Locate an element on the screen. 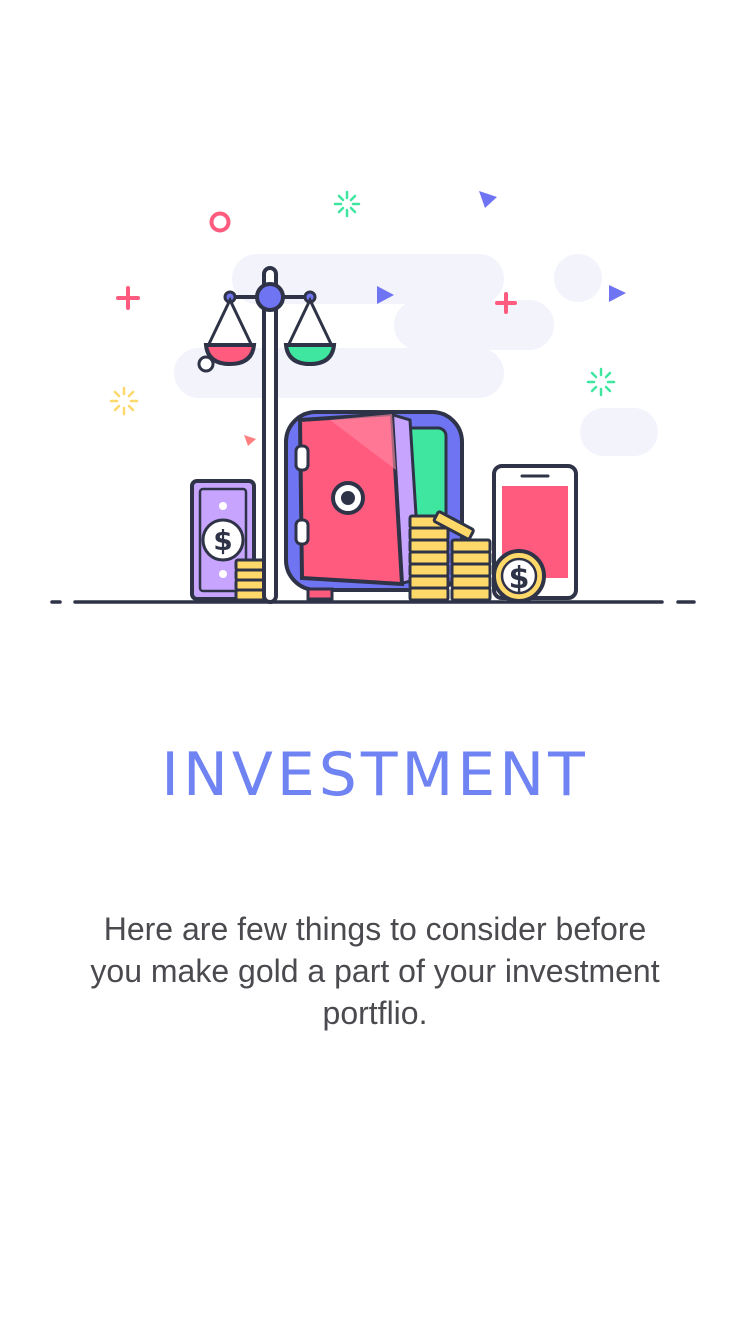  page-title: INVESTMENT is located at coordinates (375, 775).